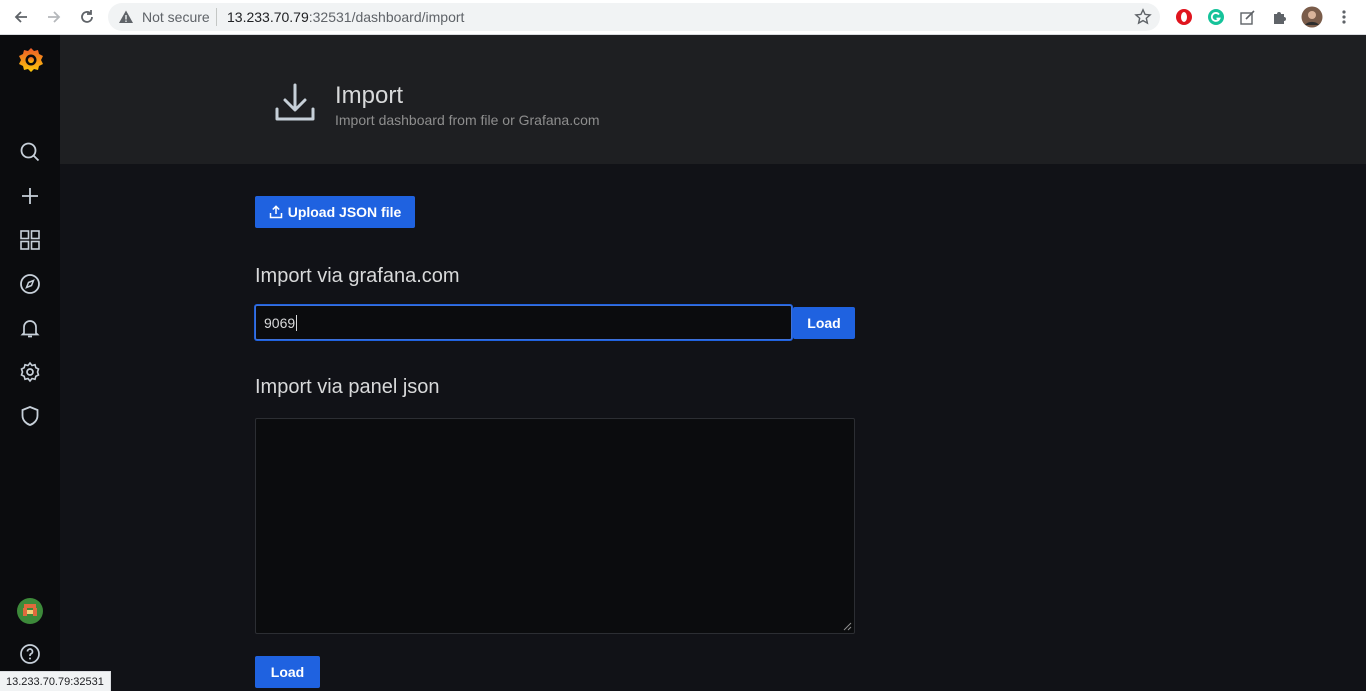 The image size is (1366, 691). What do you see at coordinates (555, 526) in the screenshot?
I see `panel-json-textarea` at bounding box center [555, 526].